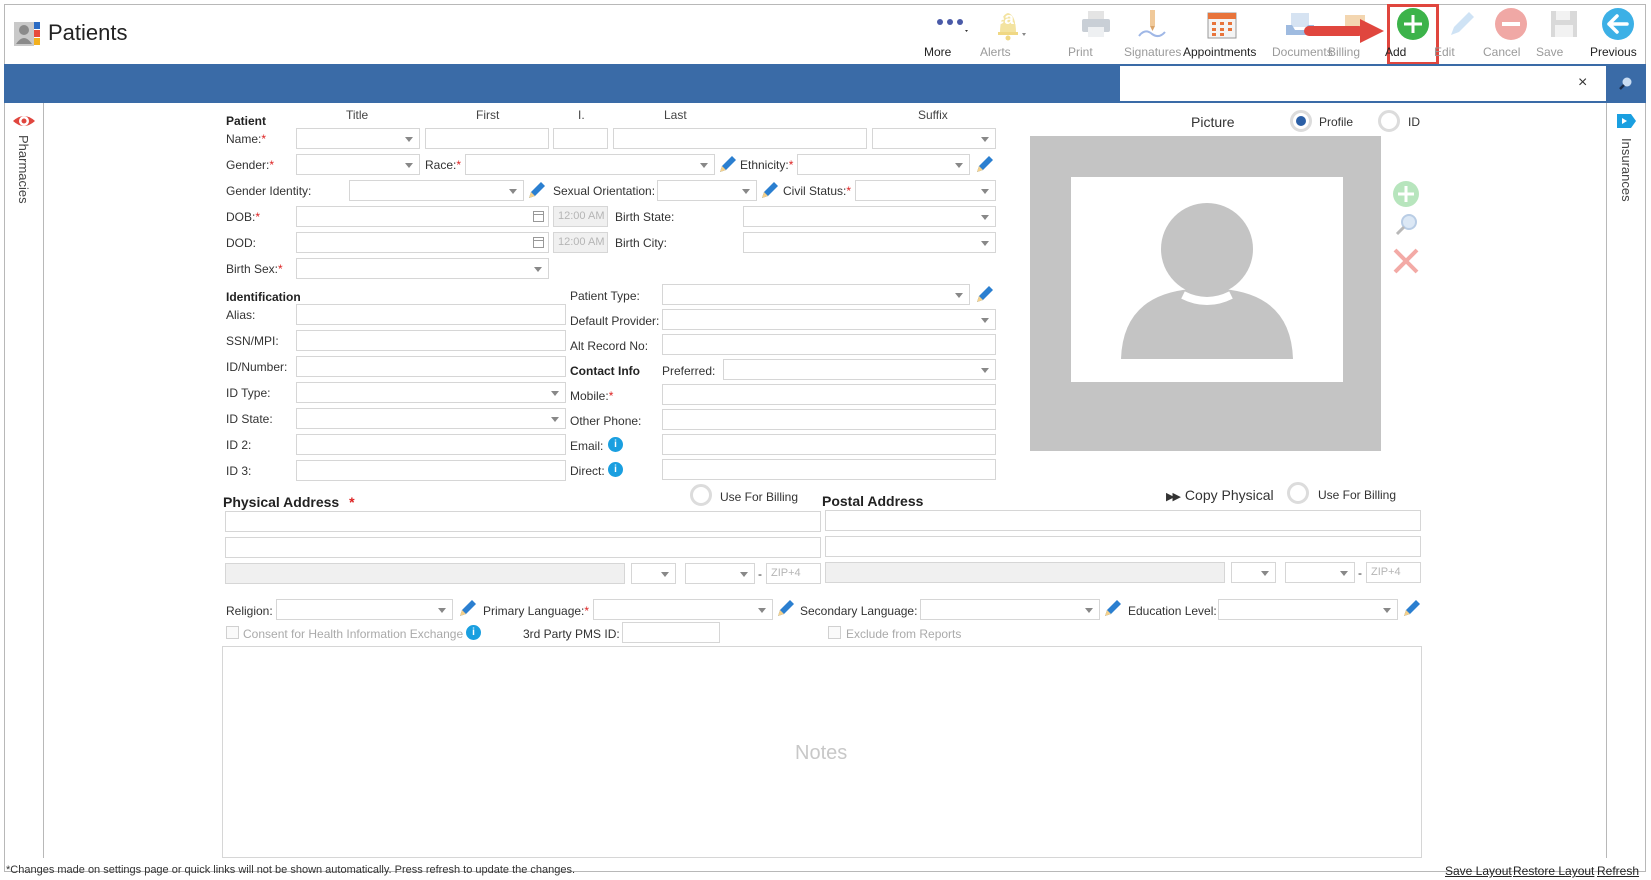  What do you see at coordinates (1393, 572) in the screenshot?
I see `postal-zip4-input: ZIP+4` at bounding box center [1393, 572].